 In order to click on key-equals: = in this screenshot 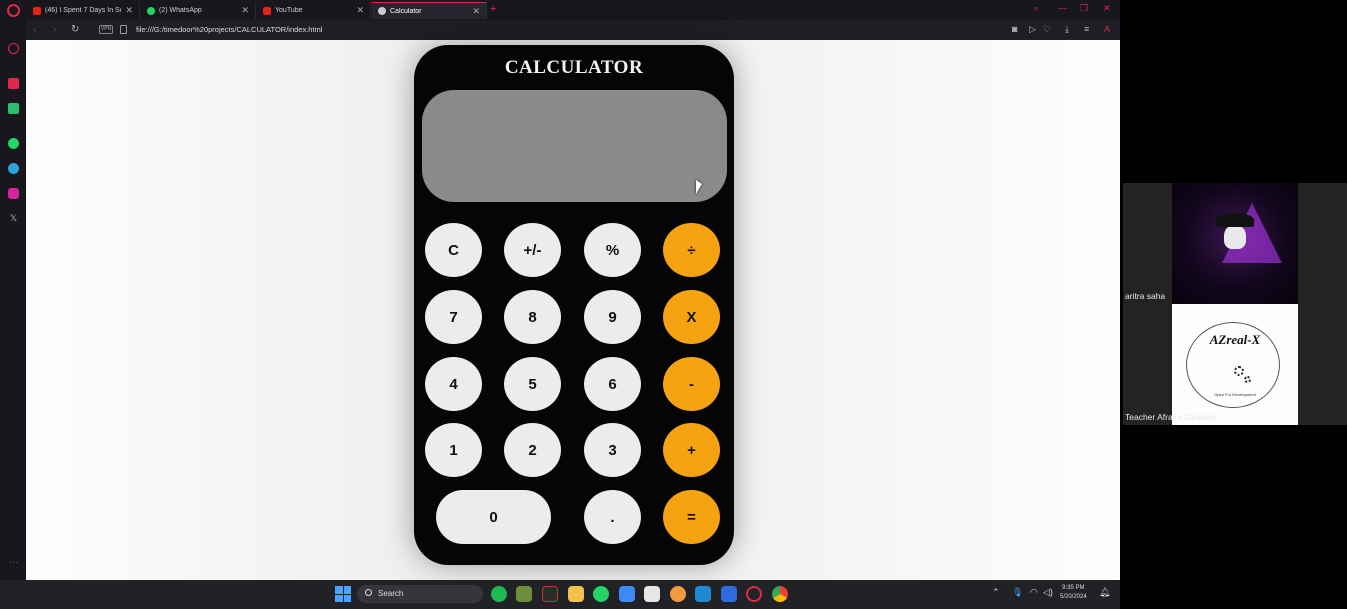, I will do `click(691, 517)`.